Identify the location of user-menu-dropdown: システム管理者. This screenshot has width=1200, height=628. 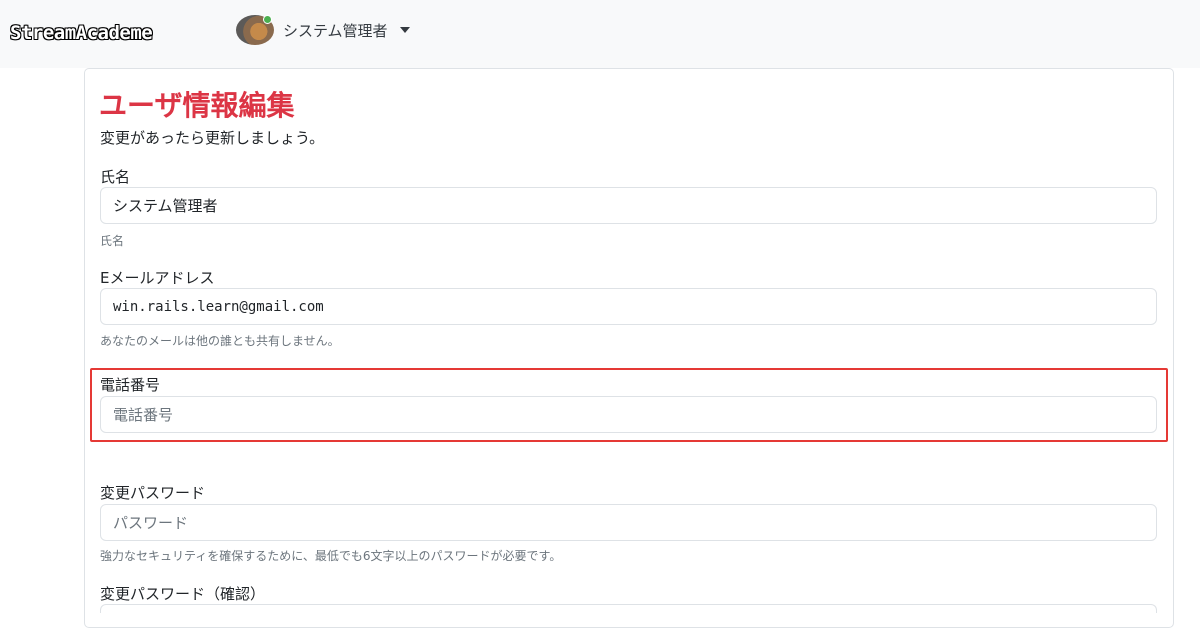
(323, 30).